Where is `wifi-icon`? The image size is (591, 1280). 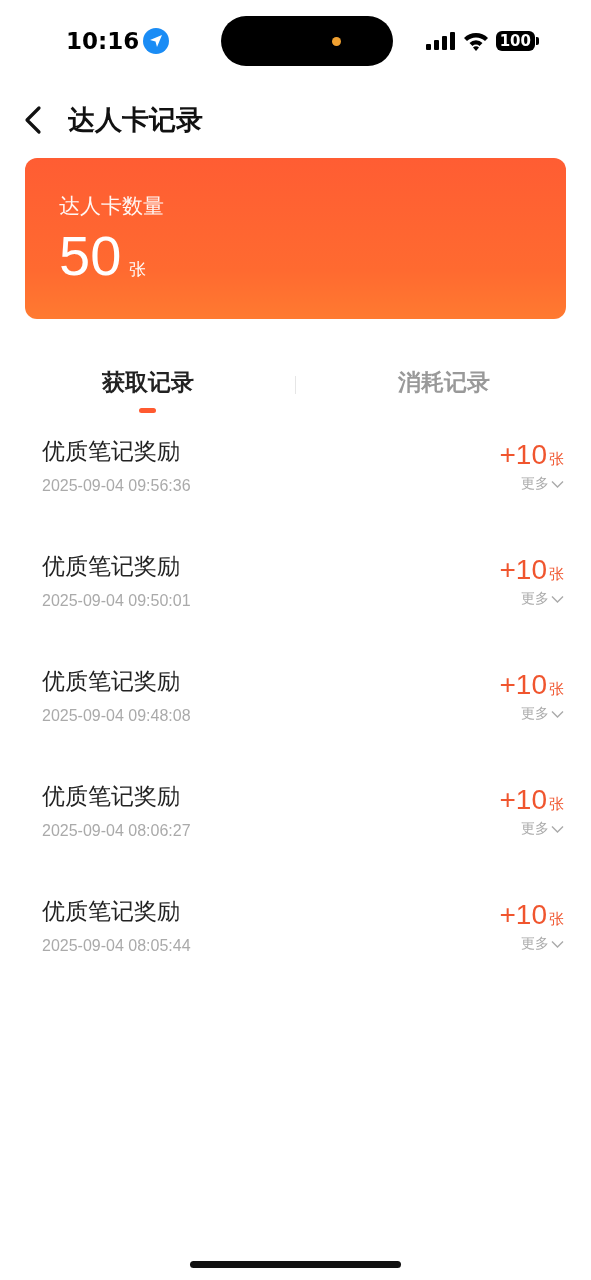
wifi-icon is located at coordinates (475, 41).